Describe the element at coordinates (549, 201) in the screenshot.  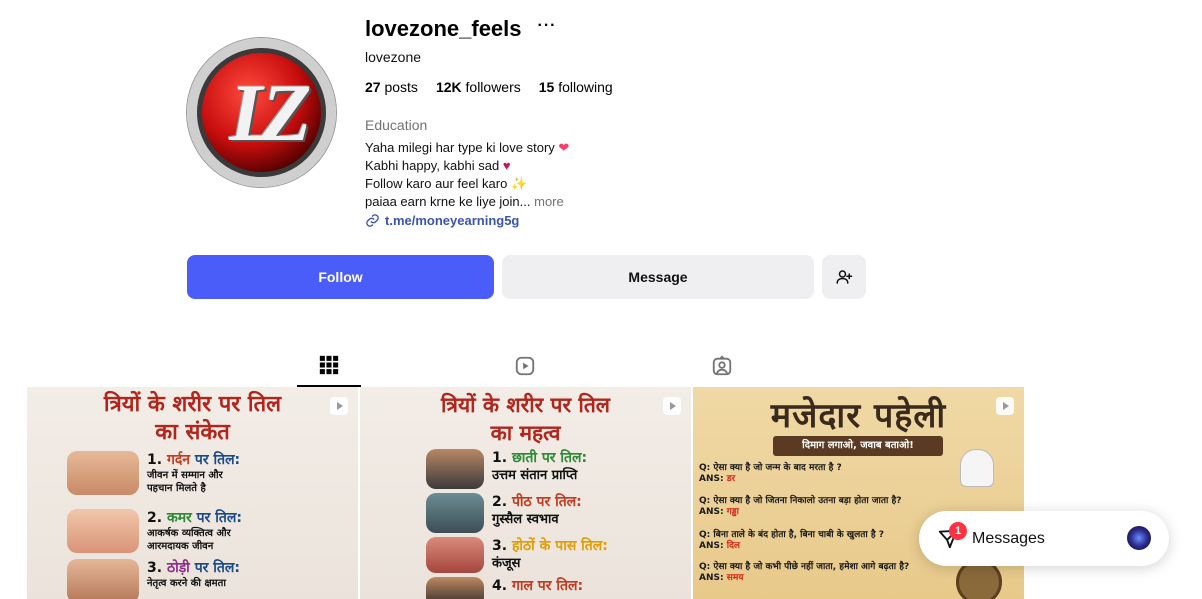
I see `bio-more-link: more` at that location.